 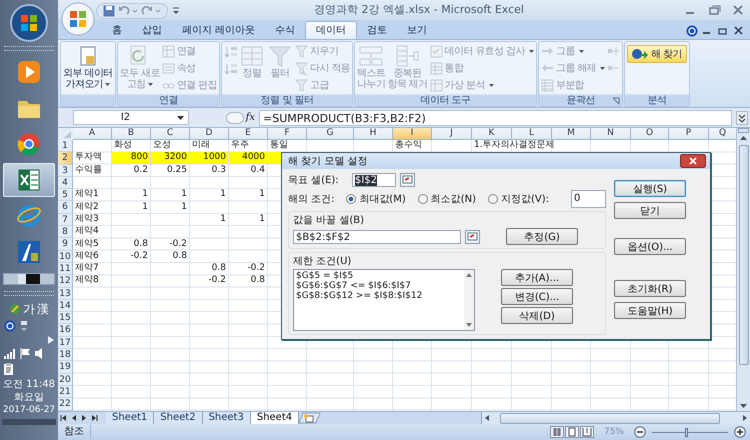 I want to click on expand-arrow-icon, so click(x=51, y=340).